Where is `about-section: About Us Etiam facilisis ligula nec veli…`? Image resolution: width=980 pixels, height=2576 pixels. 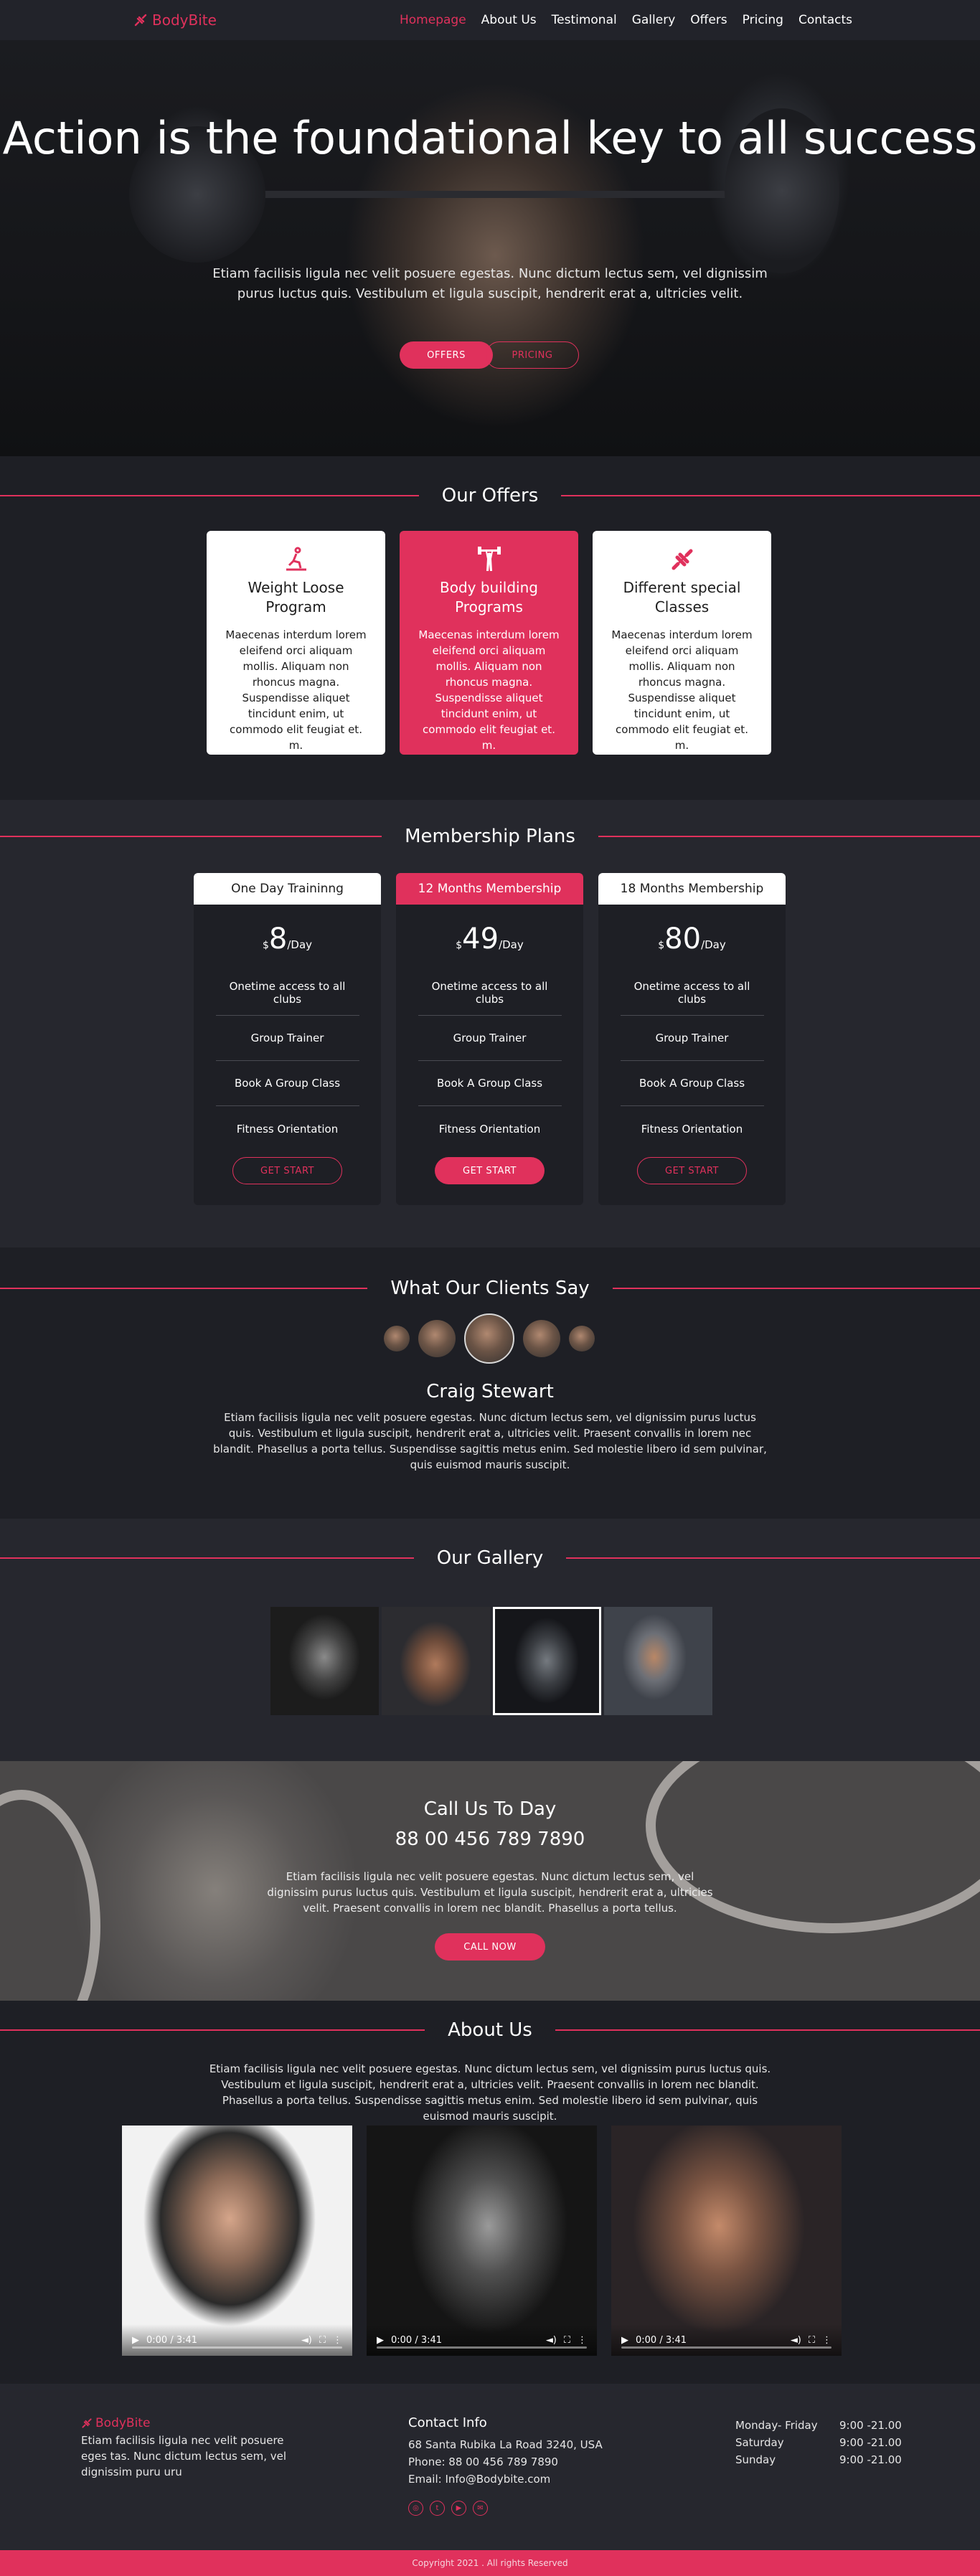
about-section: About Us Etiam facilisis ligula nec veli… is located at coordinates (490, 2192).